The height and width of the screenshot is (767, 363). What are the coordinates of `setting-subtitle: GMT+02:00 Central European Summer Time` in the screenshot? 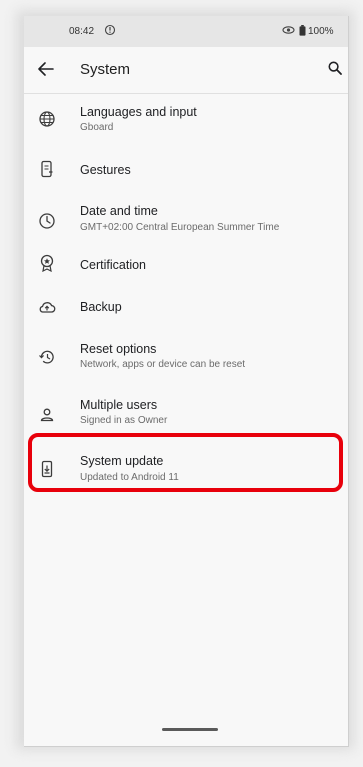 It's located at (180, 227).